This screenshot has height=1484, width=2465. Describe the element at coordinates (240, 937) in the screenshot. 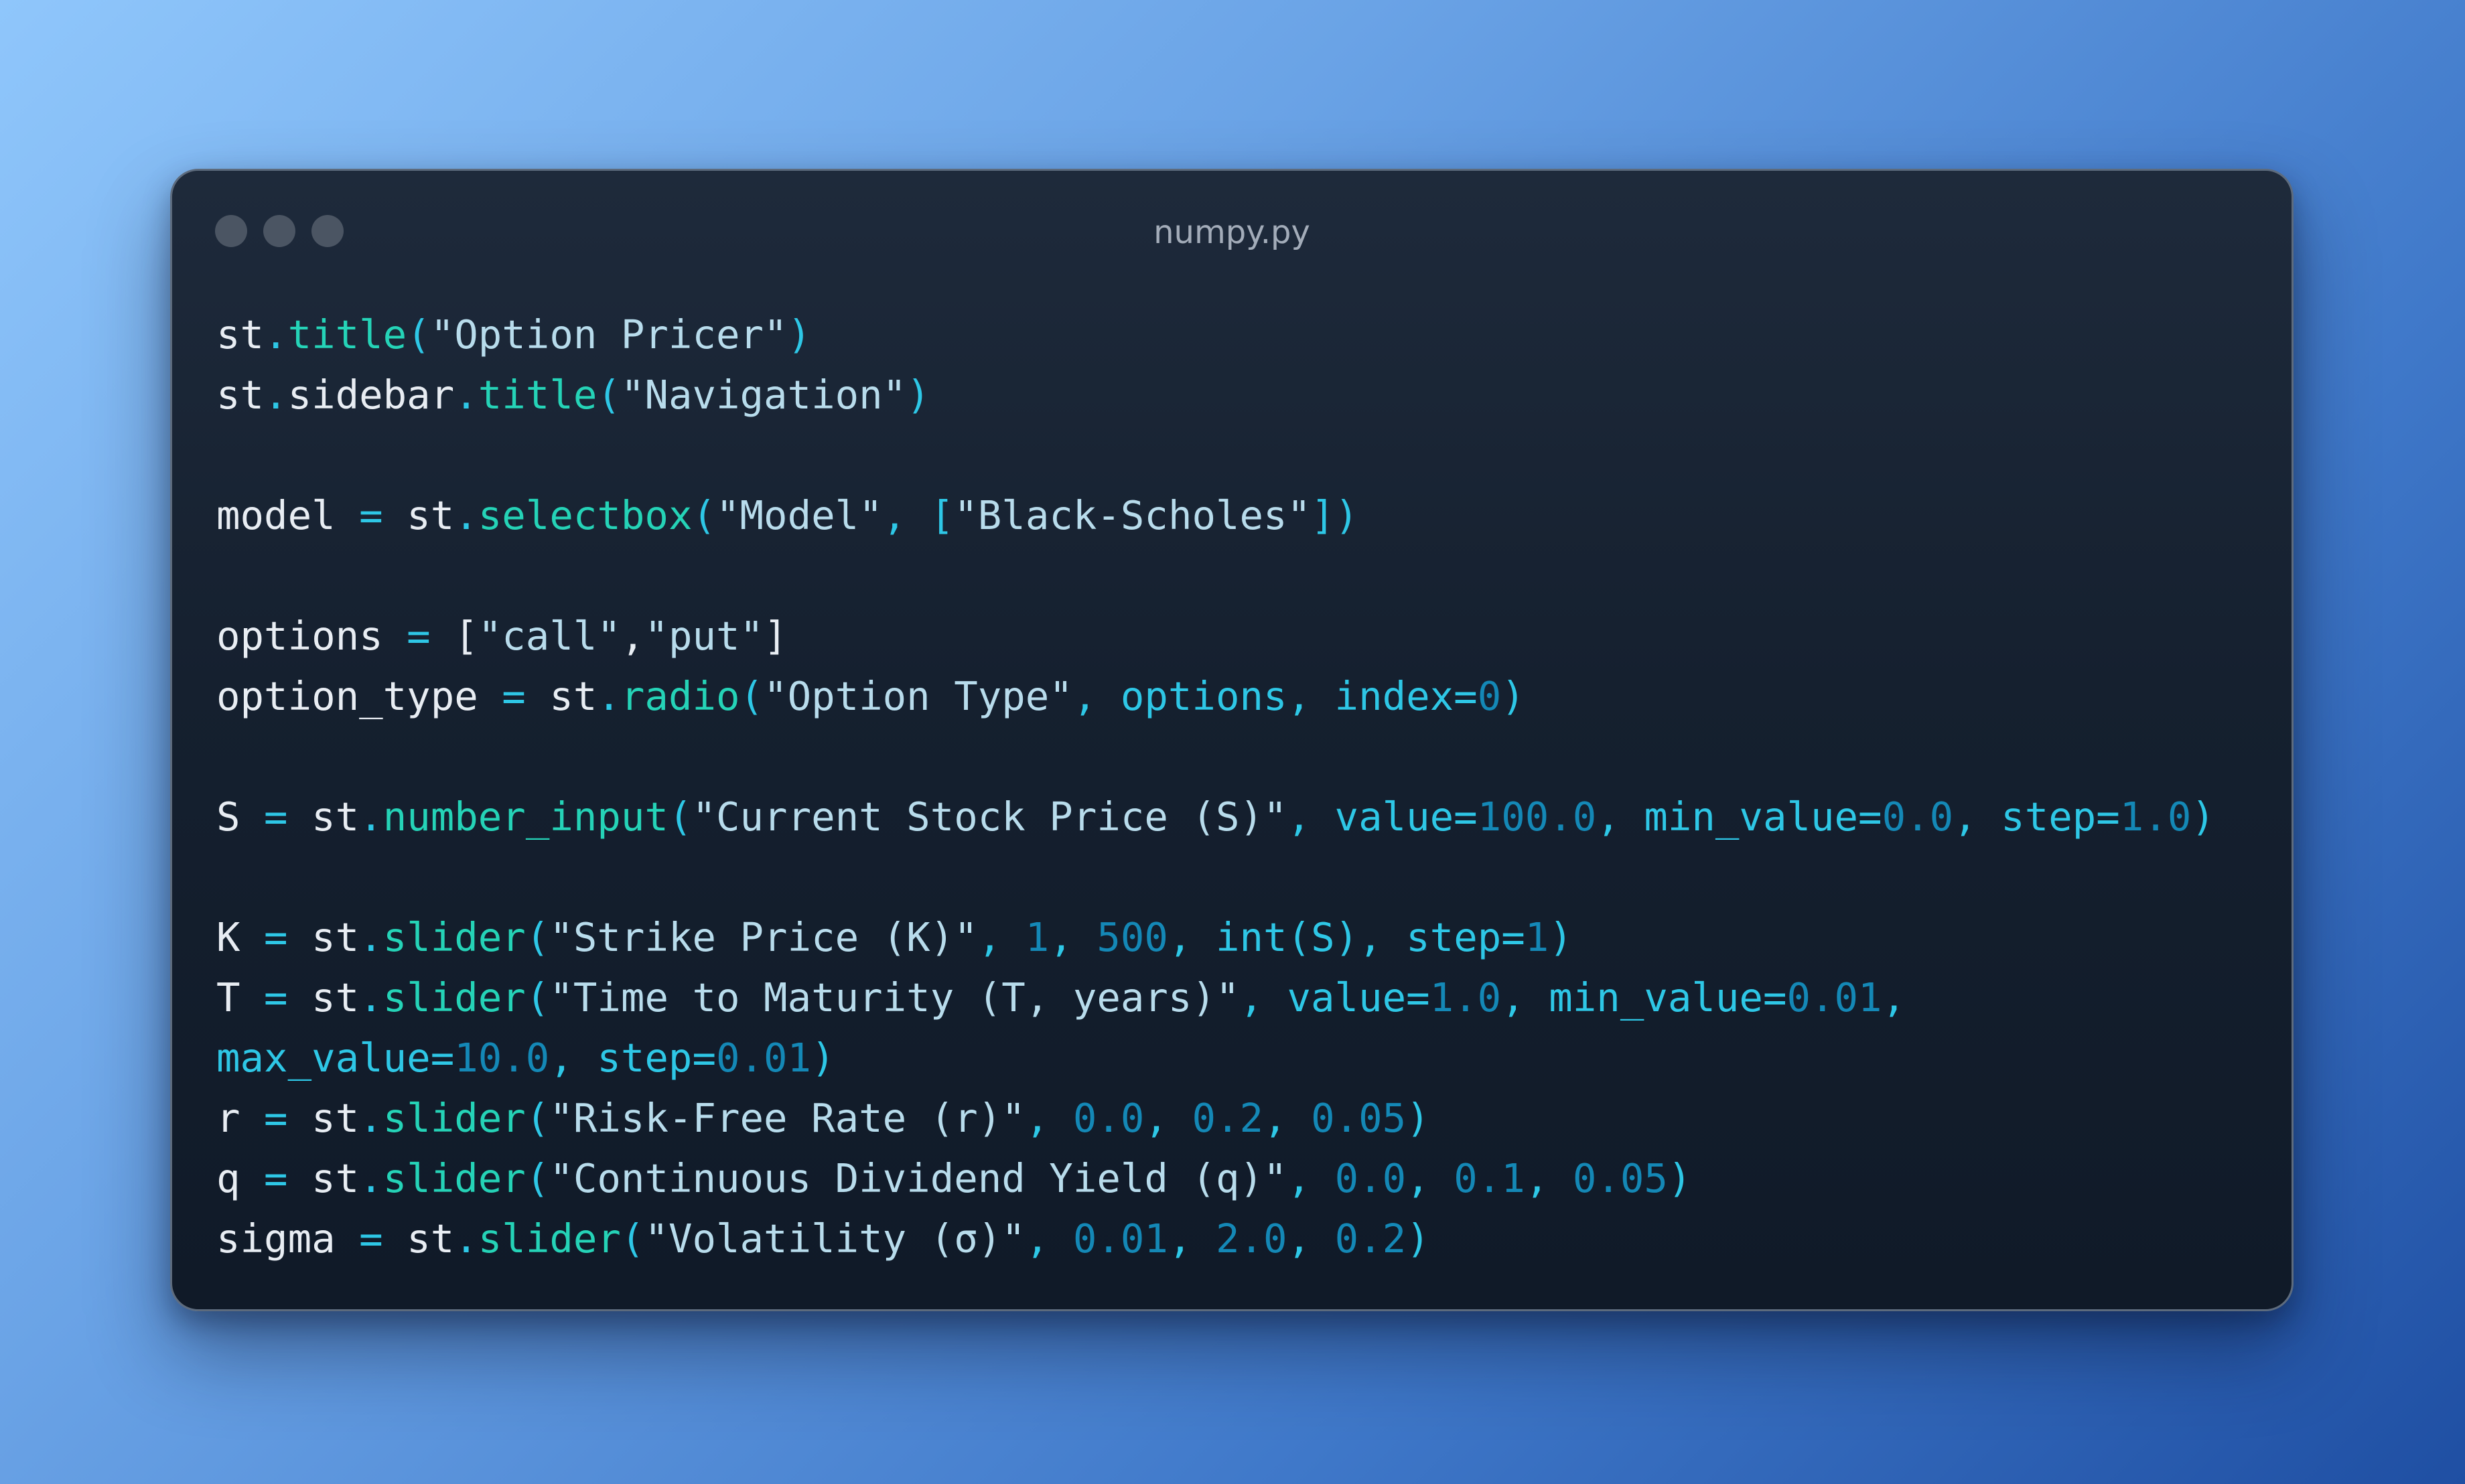

I see `code-token: K` at that location.